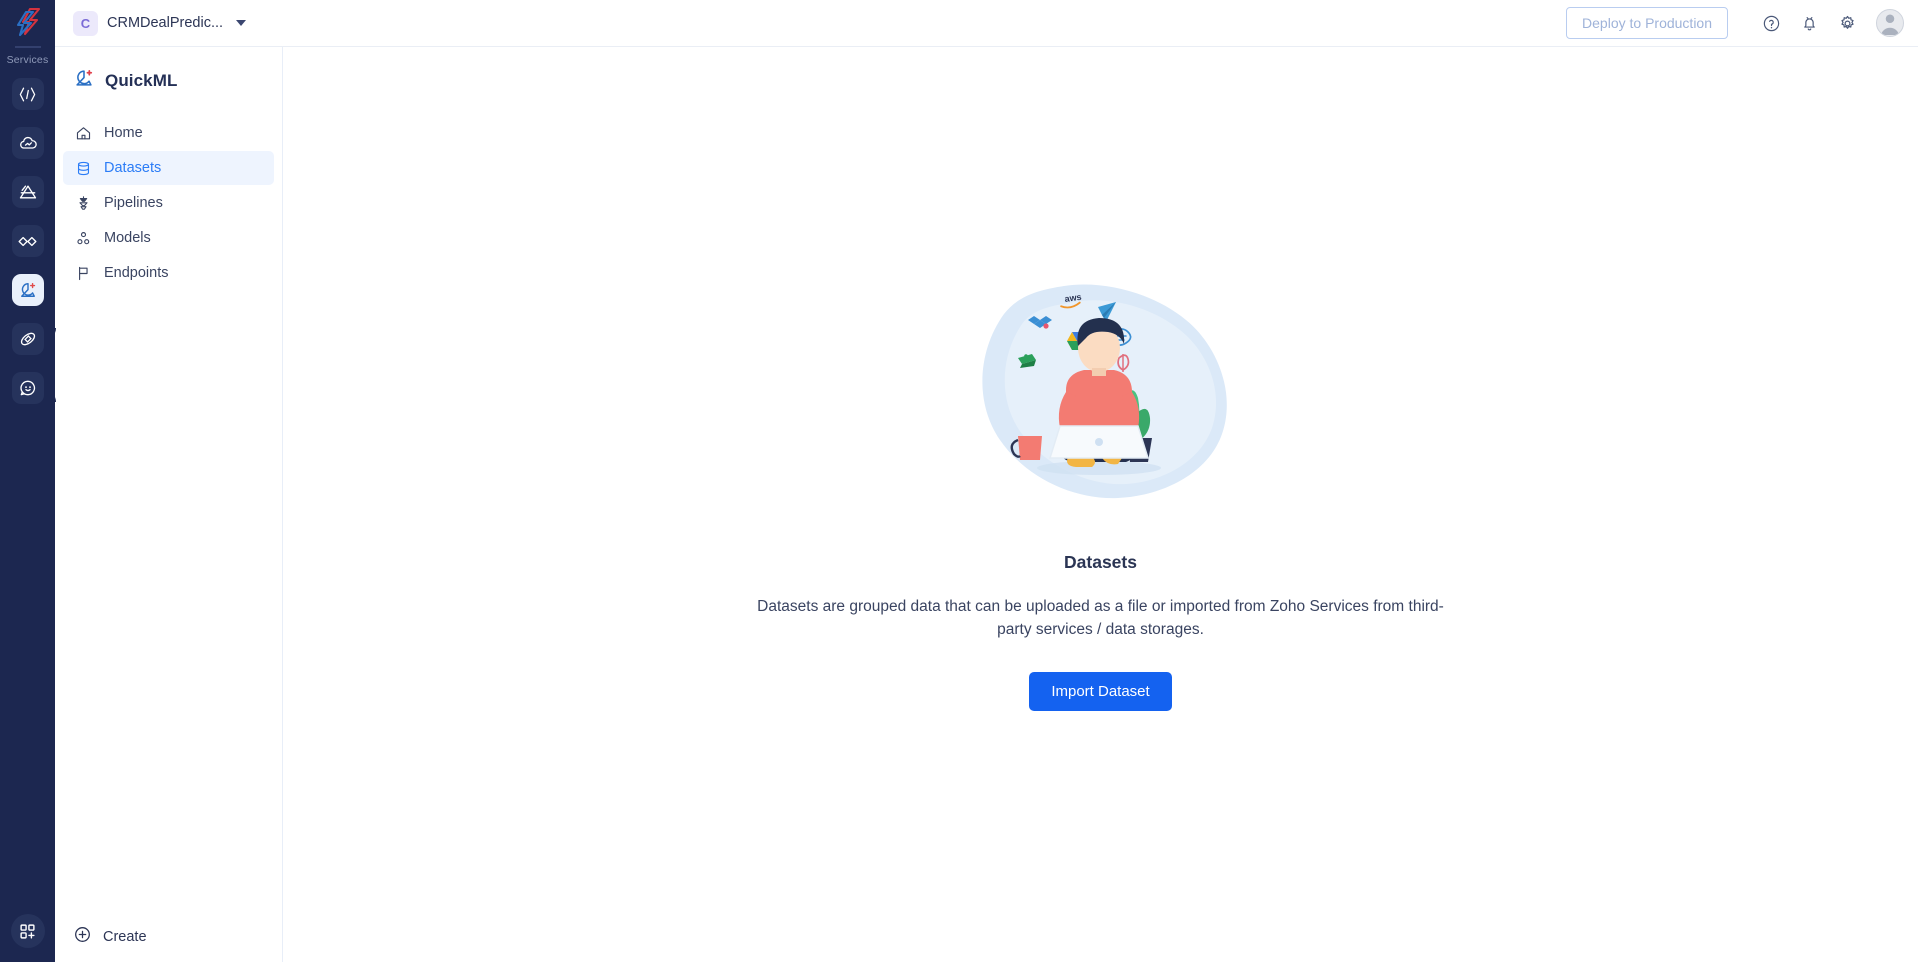  Describe the element at coordinates (986, 23) in the screenshot. I see `topbar: C CRMDealPredic... Deploy to Production` at that location.